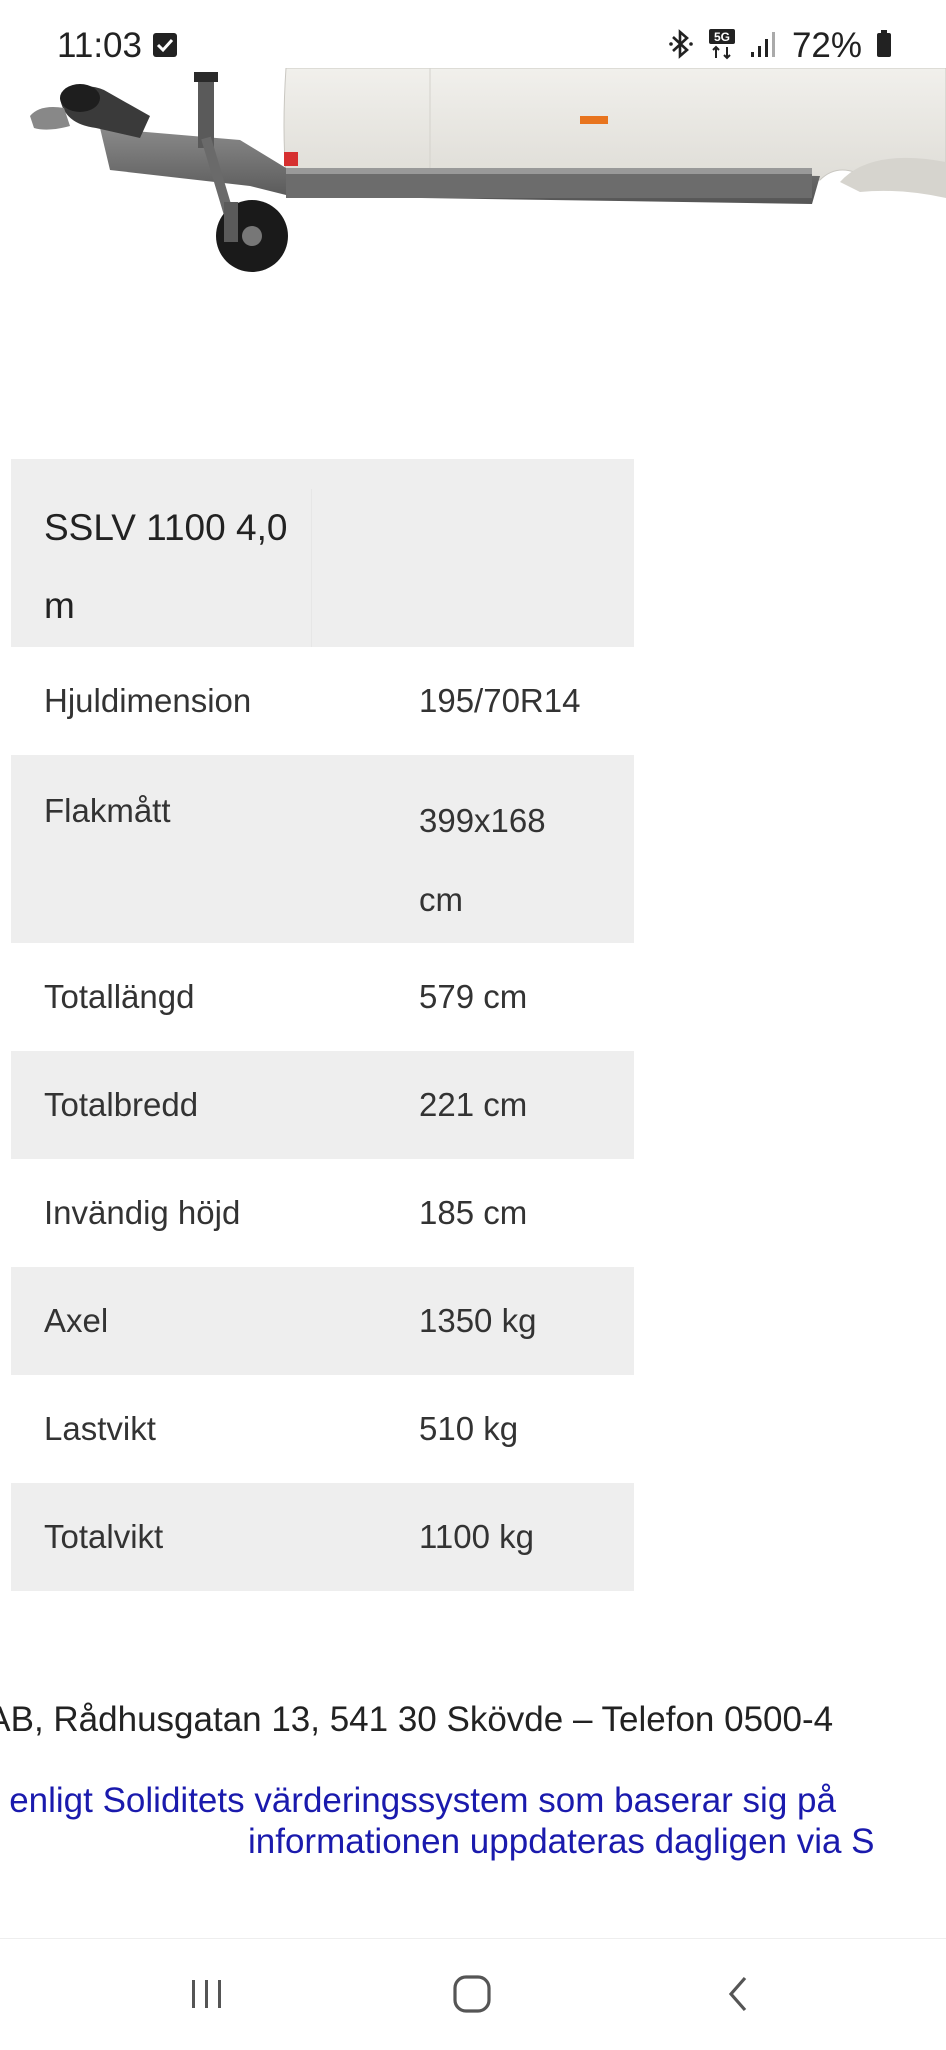 The image size is (946, 2050). What do you see at coordinates (322, 1429) in the screenshot?
I see `table-row: Lastvikt 510 kg` at bounding box center [322, 1429].